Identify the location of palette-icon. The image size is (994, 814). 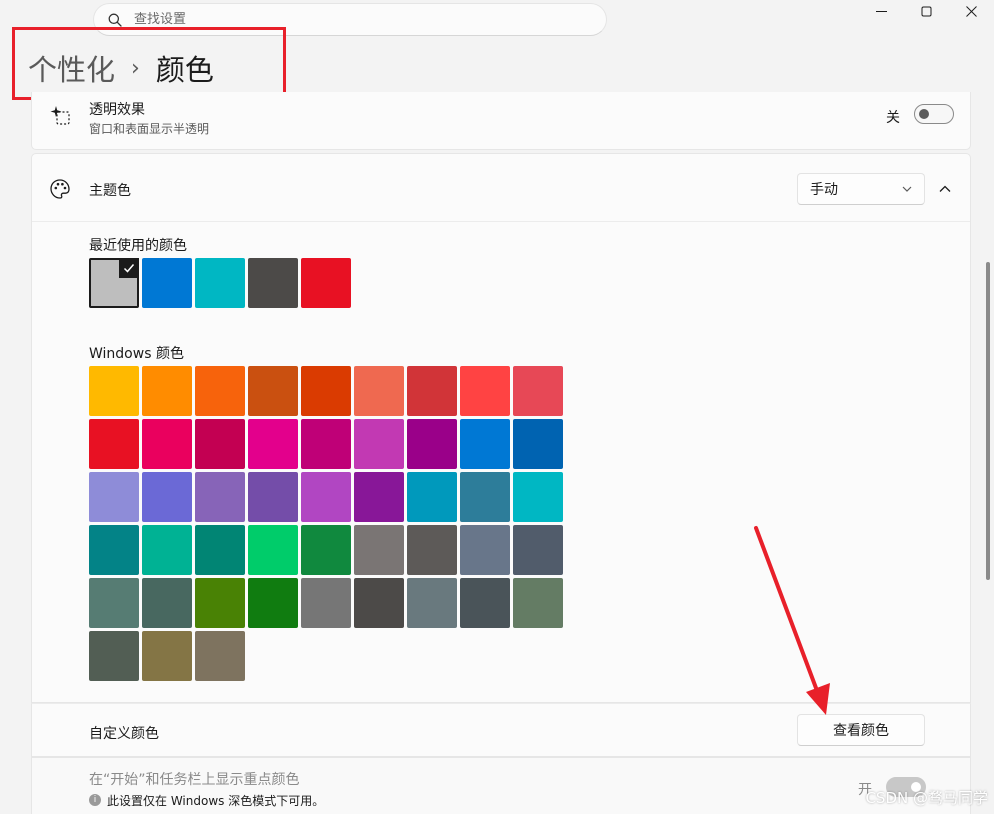
(60, 189).